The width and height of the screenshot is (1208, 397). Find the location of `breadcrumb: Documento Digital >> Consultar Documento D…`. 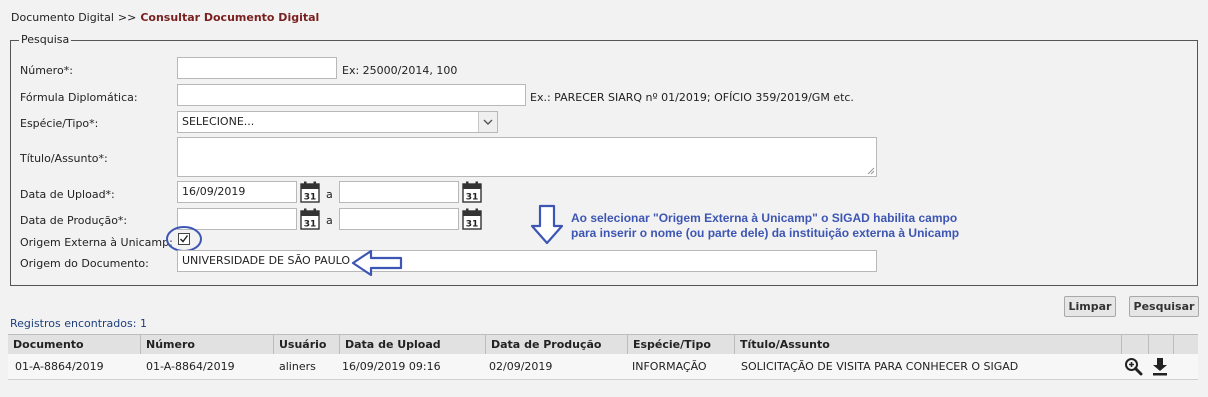

breadcrumb: Documento Digital >> Consultar Documento D… is located at coordinates (165, 17).